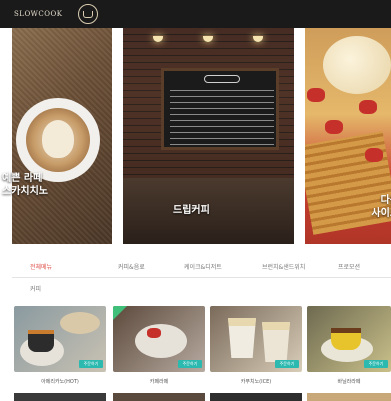  Describe the element at coordinates (25, 191) in the screenshot. I see `caption-line: 스카치치노` at that location.